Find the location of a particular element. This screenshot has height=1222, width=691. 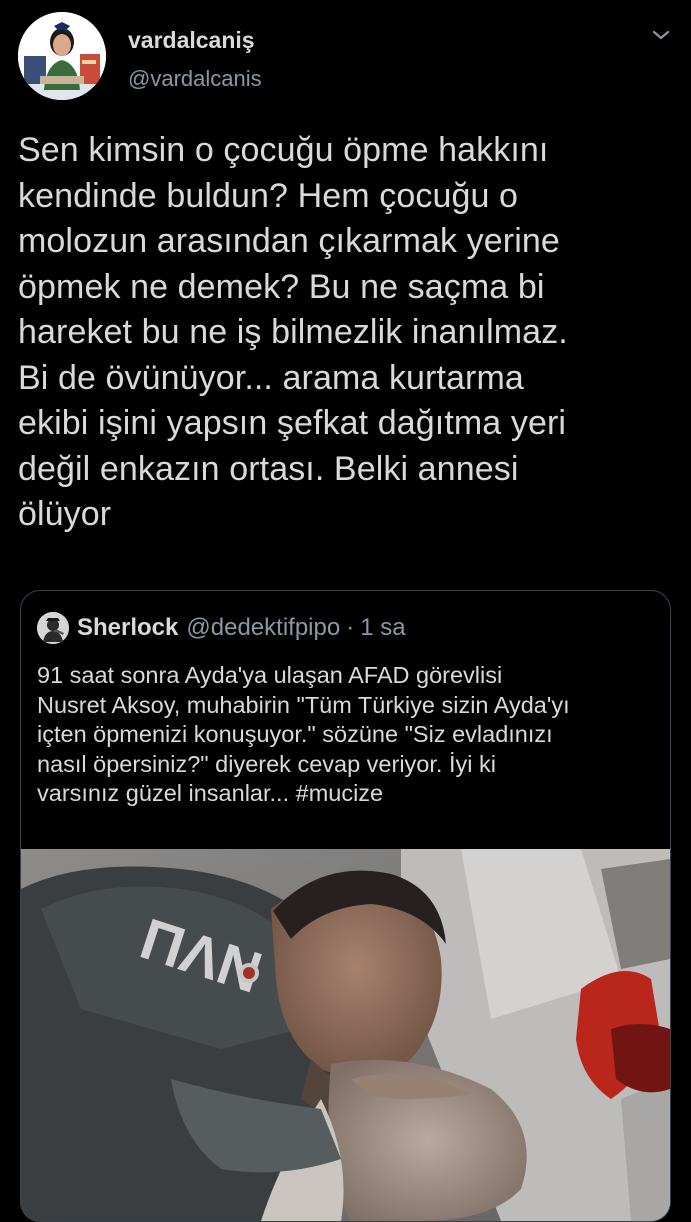

quoted-author-display-name: Sherlock is located at coordinates (127, 628).